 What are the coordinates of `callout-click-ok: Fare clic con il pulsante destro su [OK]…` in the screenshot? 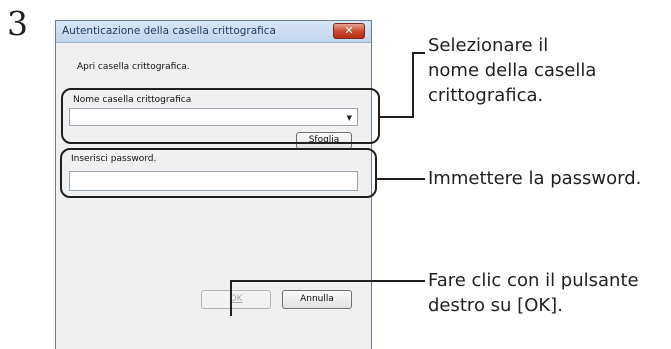 It's located at (533, 293).